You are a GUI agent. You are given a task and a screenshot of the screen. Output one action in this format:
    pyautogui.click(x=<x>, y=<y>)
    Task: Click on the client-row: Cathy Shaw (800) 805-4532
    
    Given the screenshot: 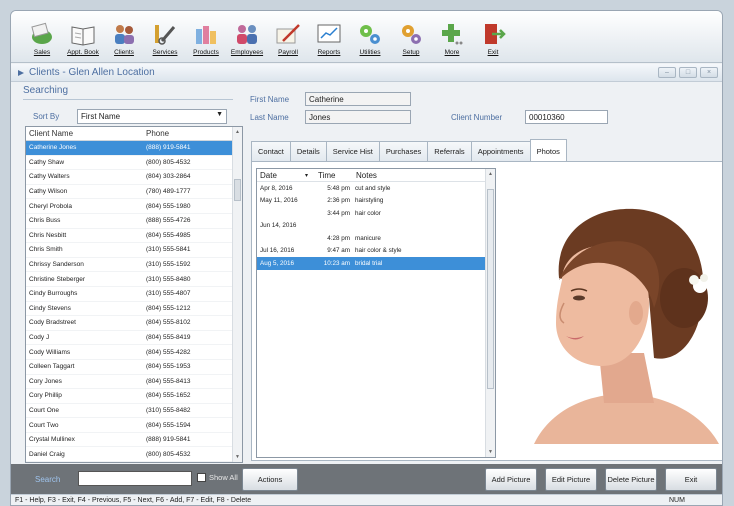 What is the action you would take?
    pyautogui.click(x=134, y=163)
    